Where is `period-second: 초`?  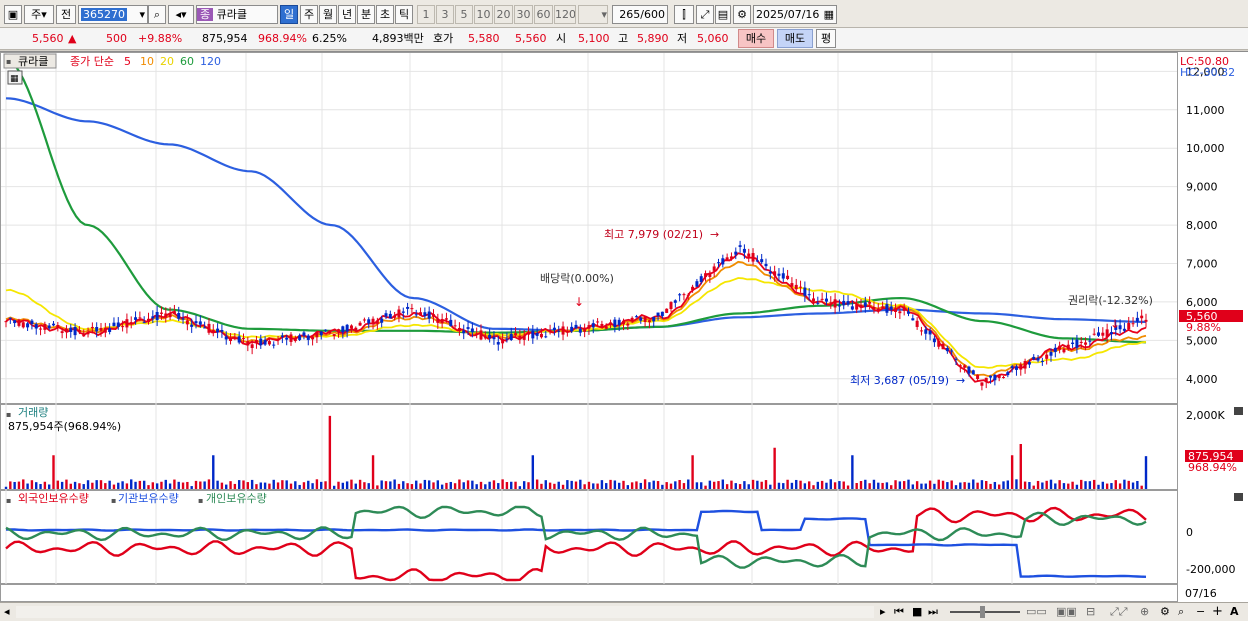
period-second: 초 is located at coordinates (385, 14).